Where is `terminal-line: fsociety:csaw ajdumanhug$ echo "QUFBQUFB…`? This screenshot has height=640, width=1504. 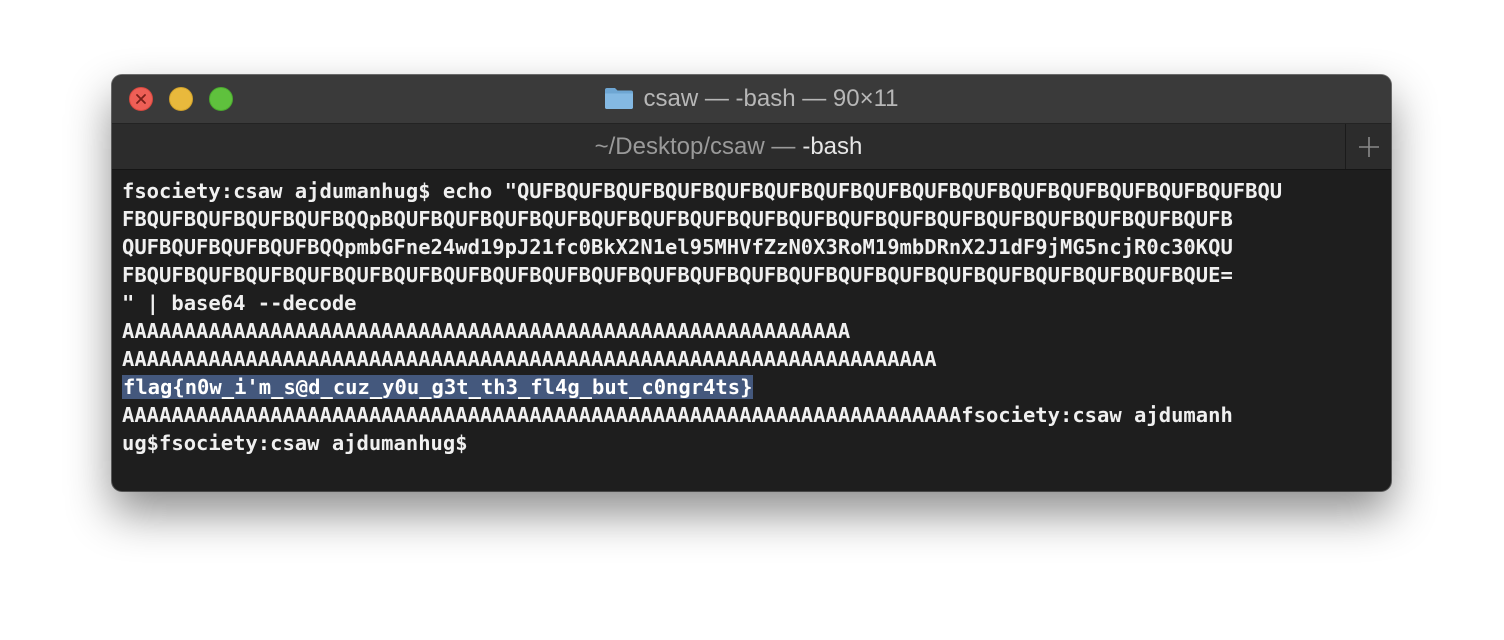
terminal-line: fsociety:csaw ajdumanhug$ echo "QUFBQUFB… is located at coordinates (702, 191).